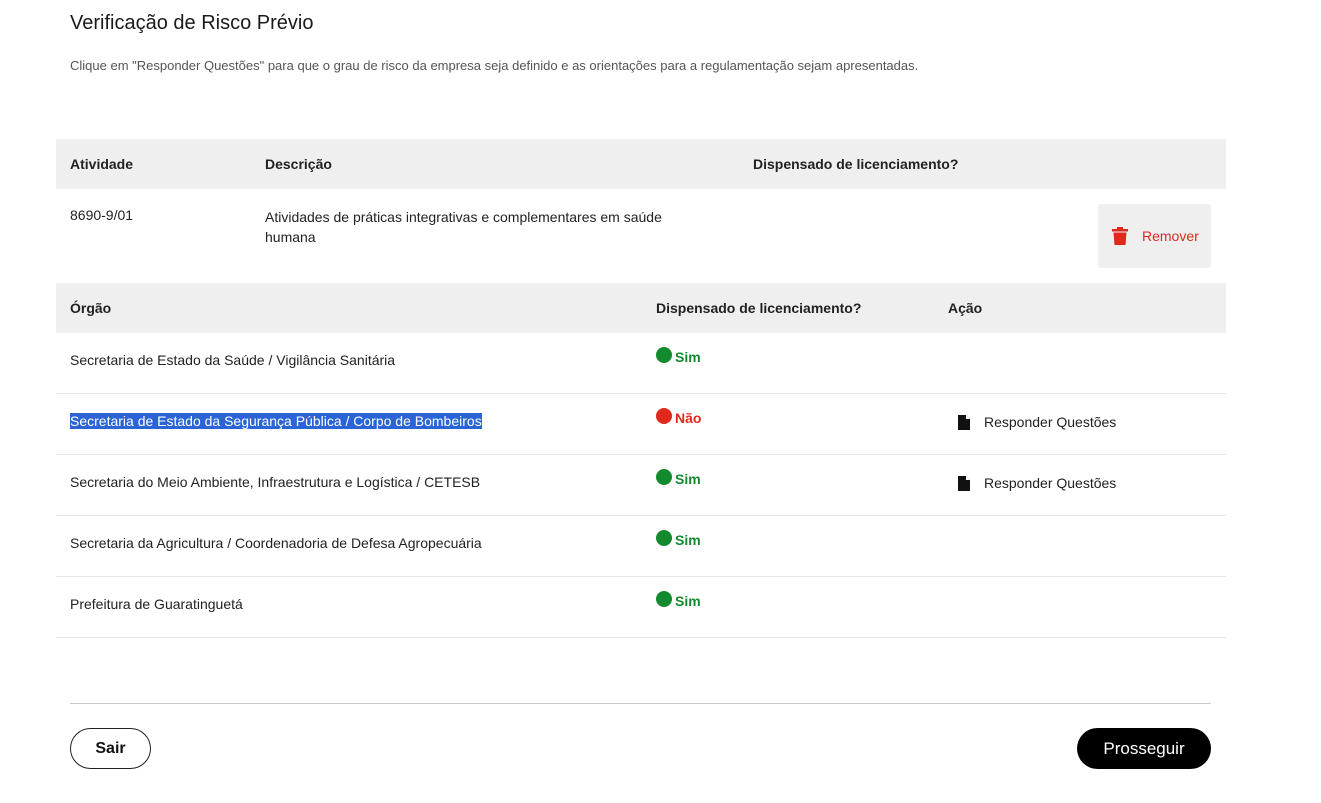  What do you see at coordinates (641, 308) in the screenshot?
I see `organ-table-header: Órgão Dispensado de licenciamento? Ação` at bounding box center [641, 308].